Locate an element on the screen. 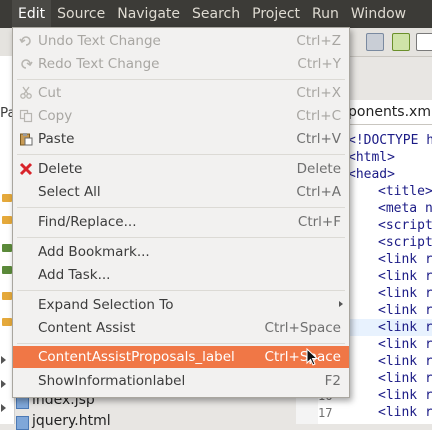 The height and width of the screenshot is (430, 432). content-assist-proposals-label: ContentAssistProposals_label is located at coordinates (136, 357).